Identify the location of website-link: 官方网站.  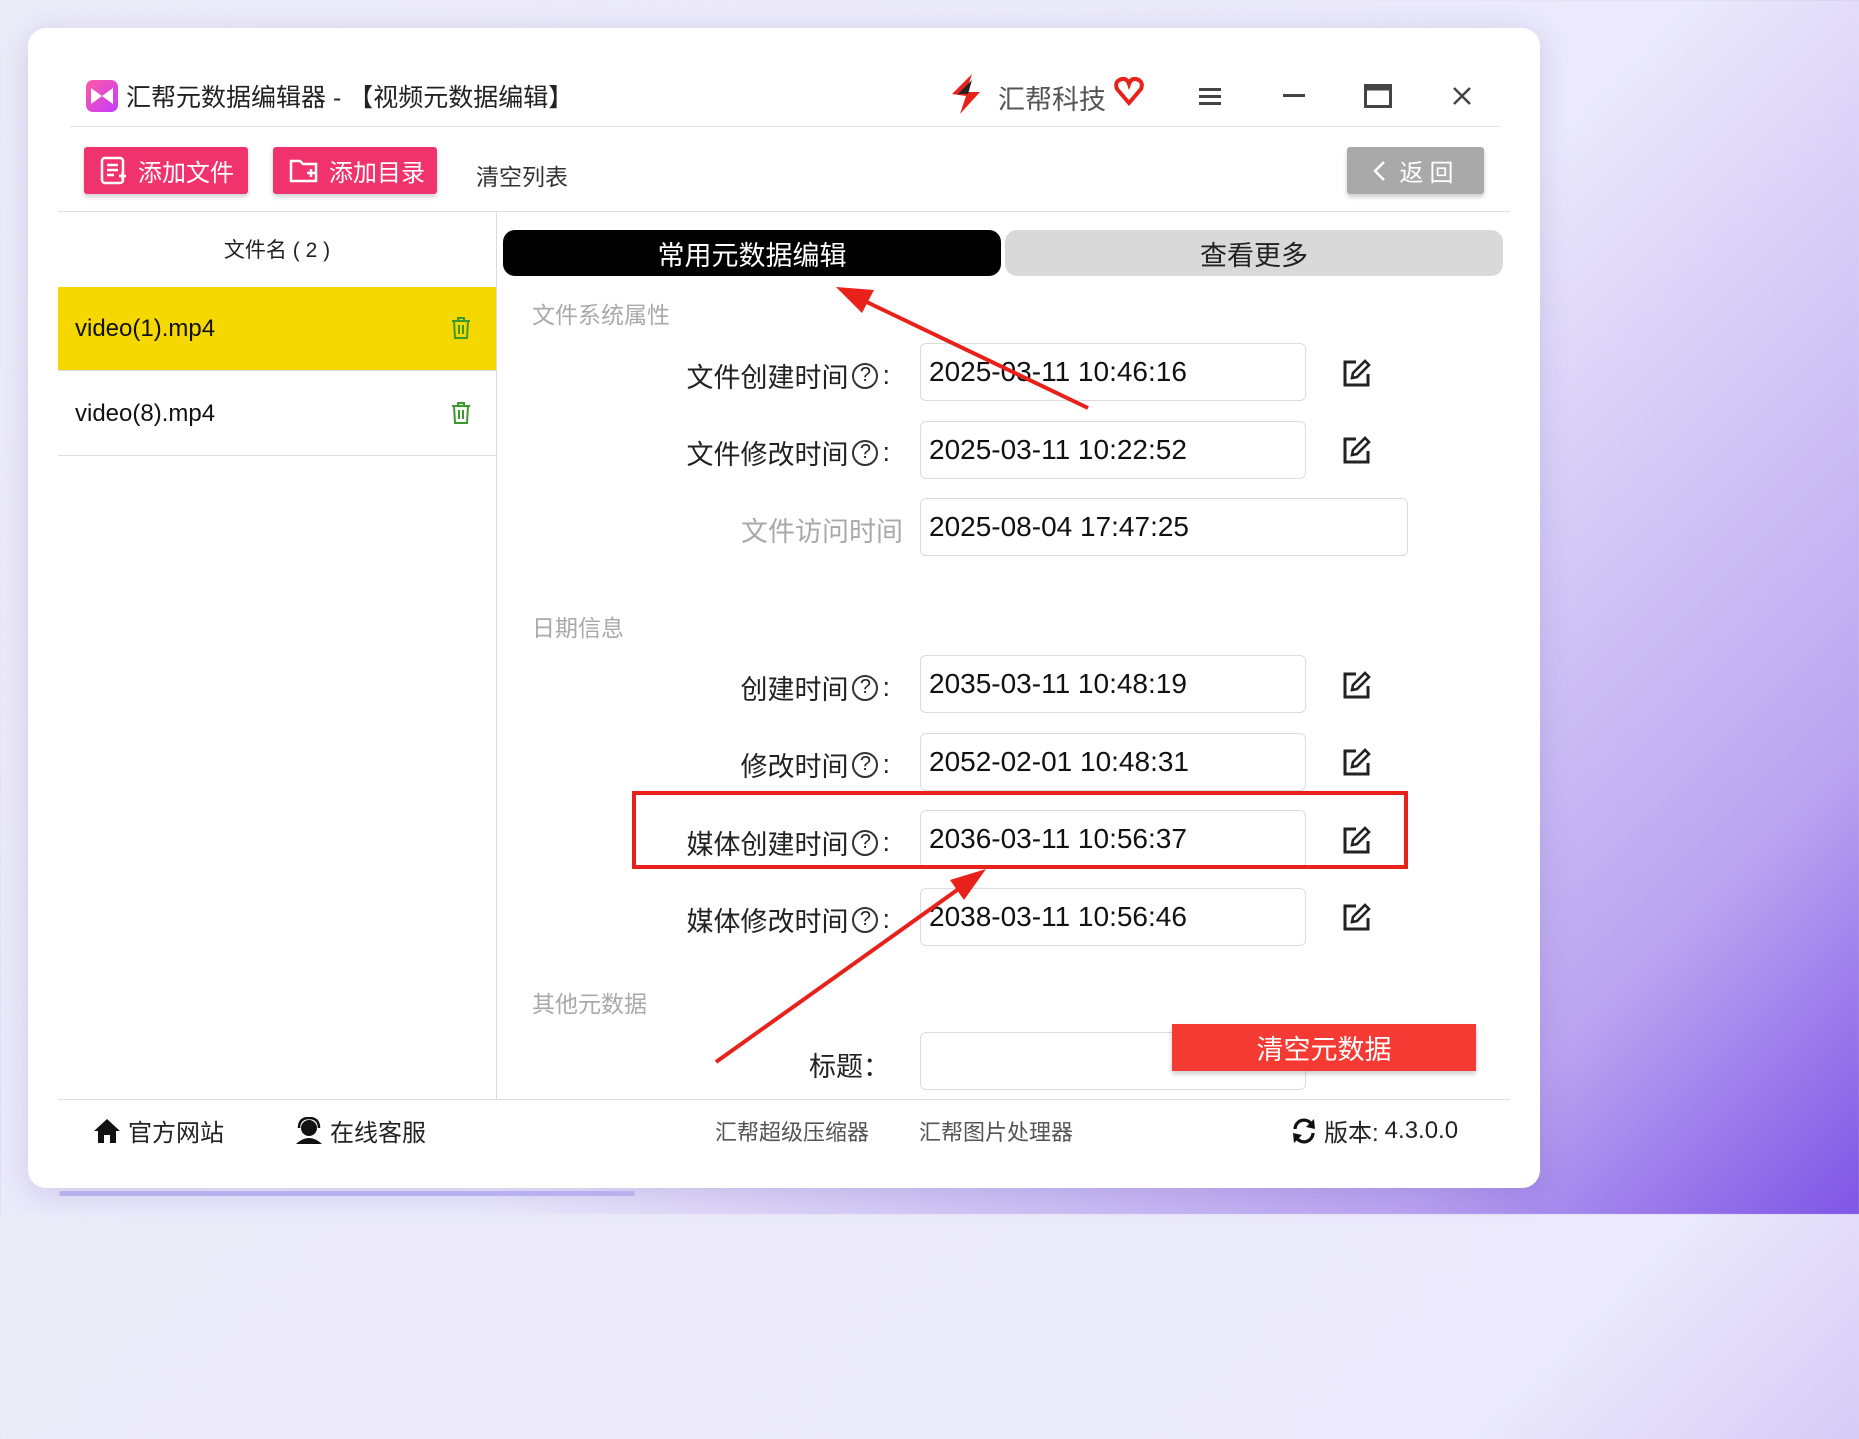
(158, 1130).